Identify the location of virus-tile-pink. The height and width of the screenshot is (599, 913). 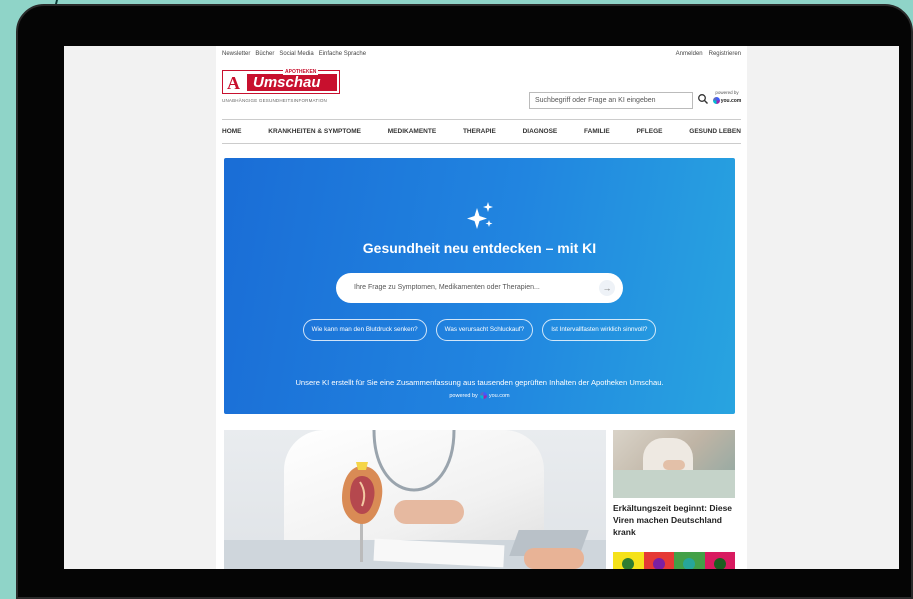
(719, 560).